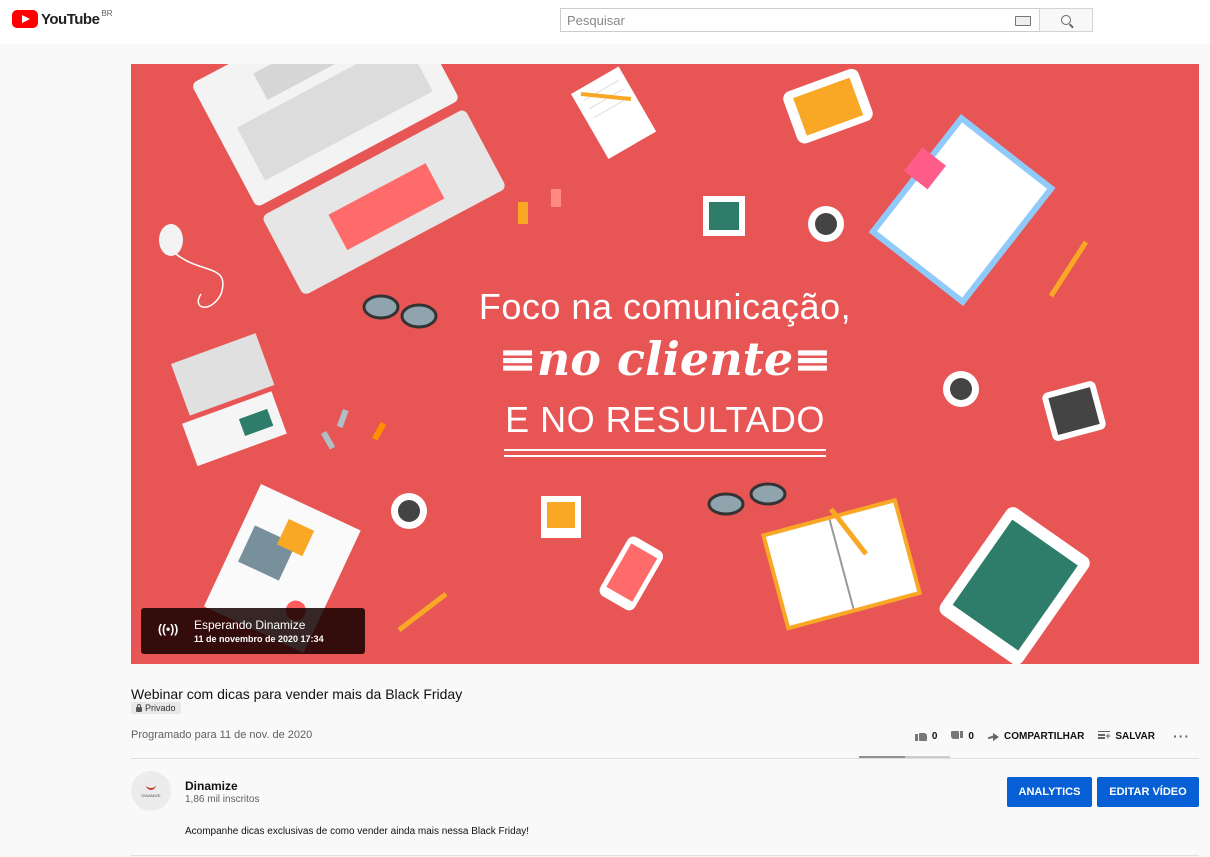 This screenshot has height=857, width=1210. What do you see at coordinates (799, 20) in the screenshot?
I see `search-input` at bounding box center [799, 20].